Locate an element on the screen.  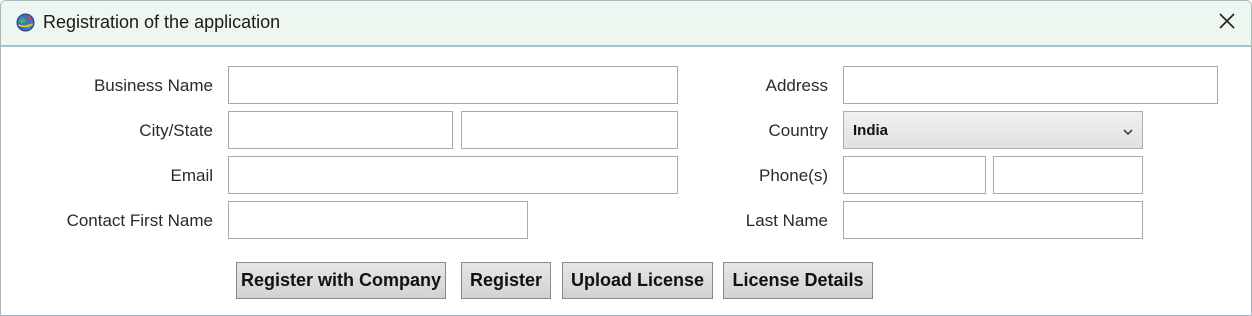
title-bar: Registration of the application is located at coordinates (626, 24).